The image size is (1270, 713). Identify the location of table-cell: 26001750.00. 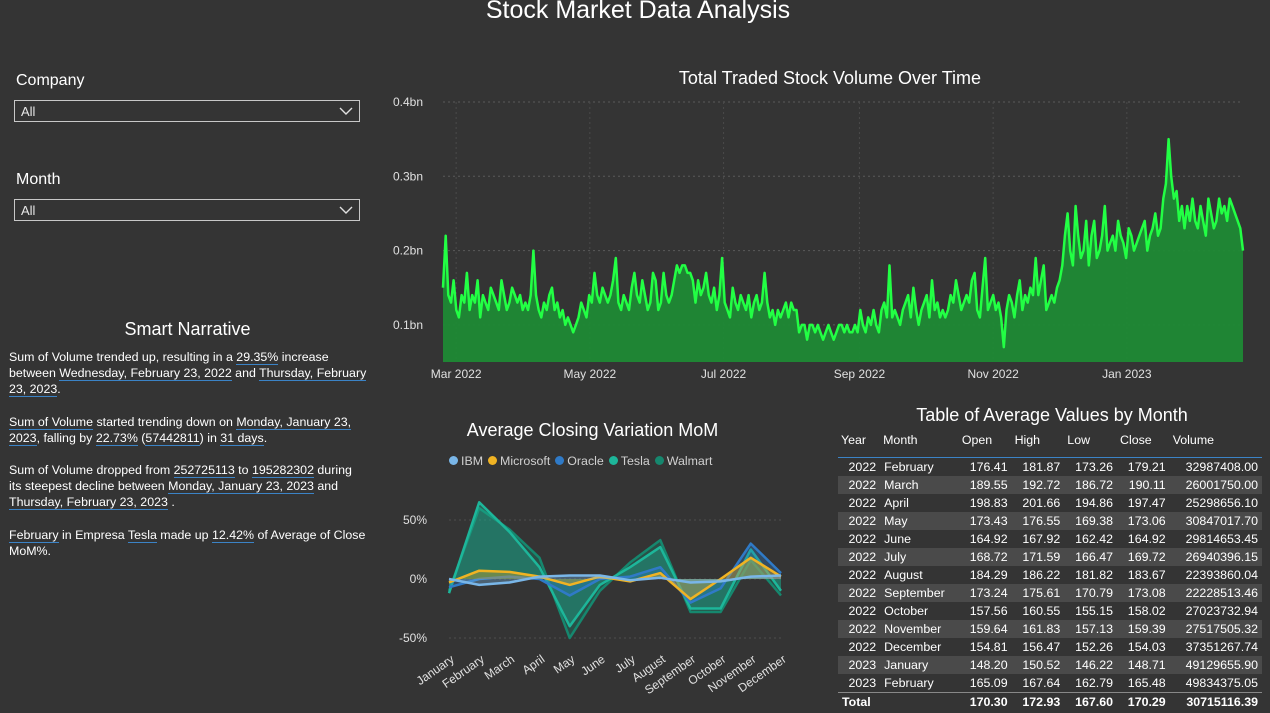
(1221, 485).